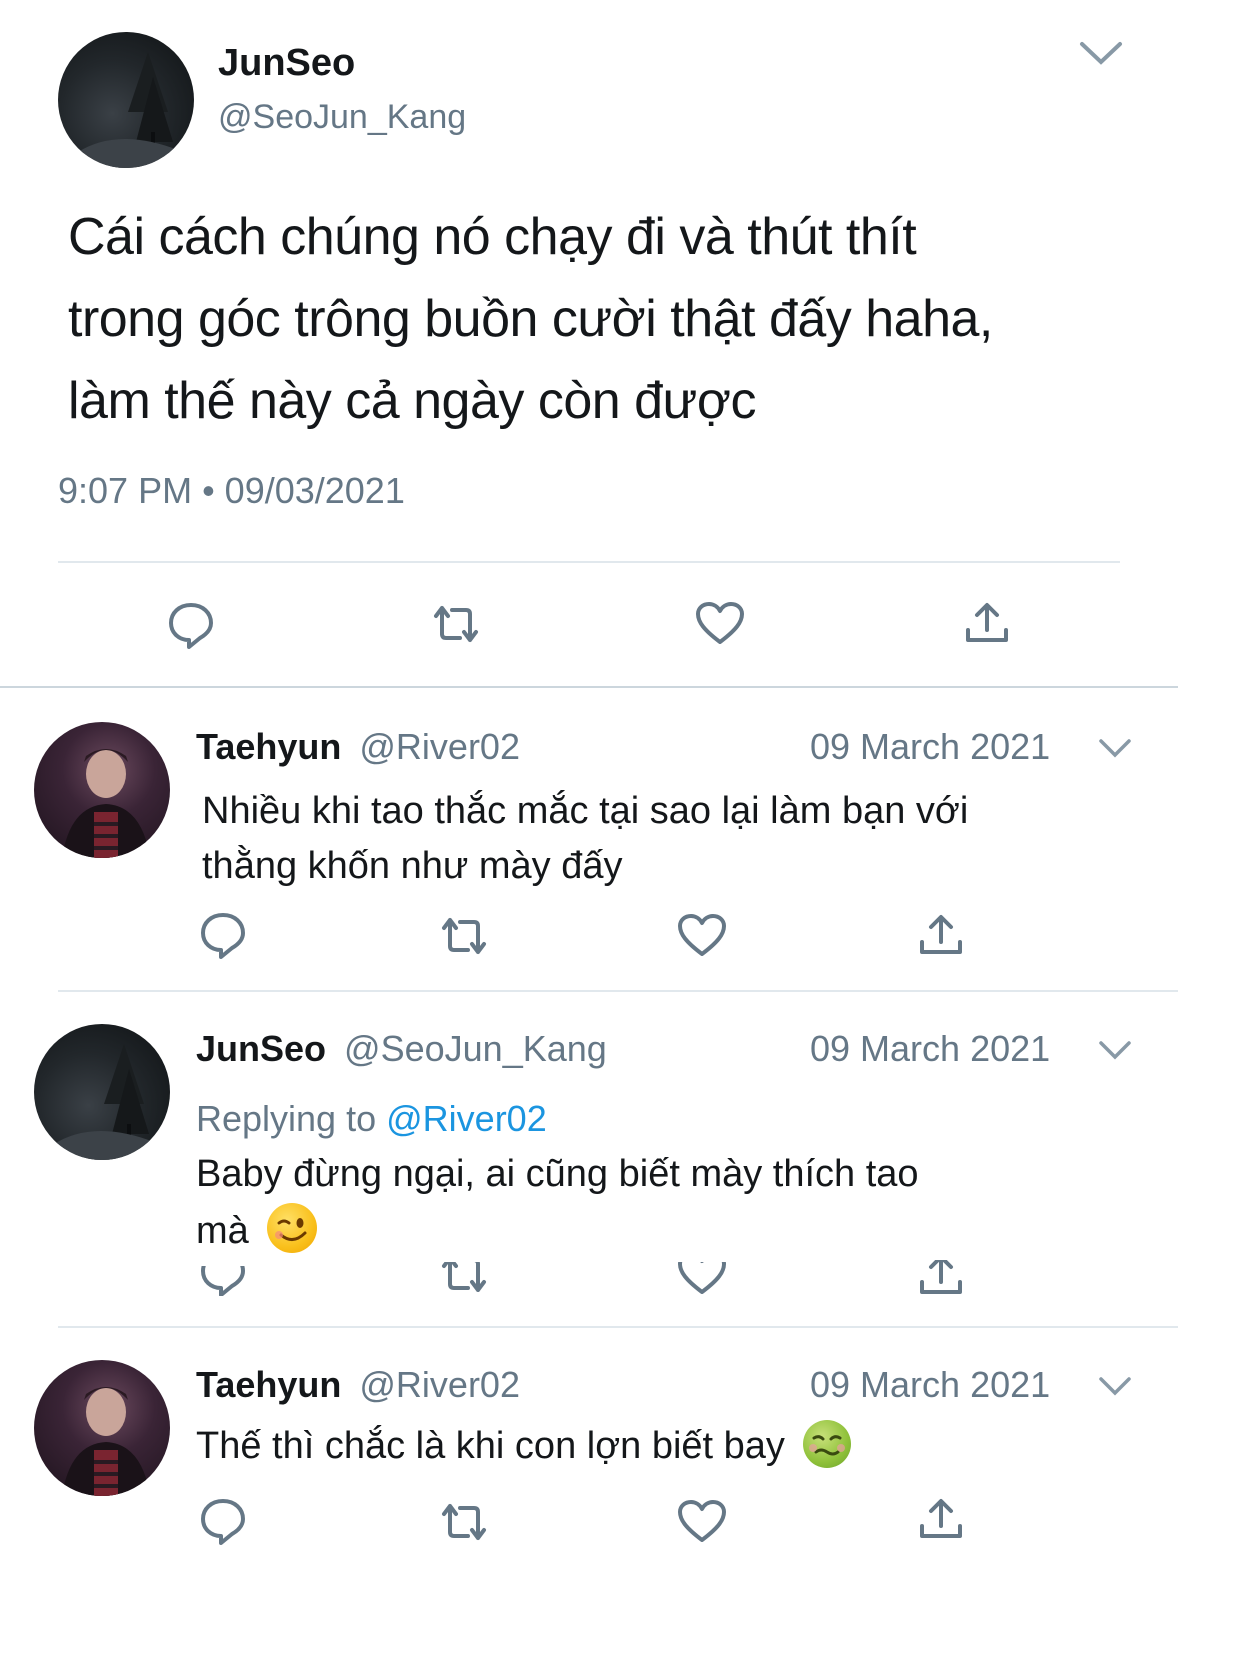 The height and width of the screenshot is (1655, 1242). I want to click on reply-handle: @SeoJun_Kang, so click(475, 1048).